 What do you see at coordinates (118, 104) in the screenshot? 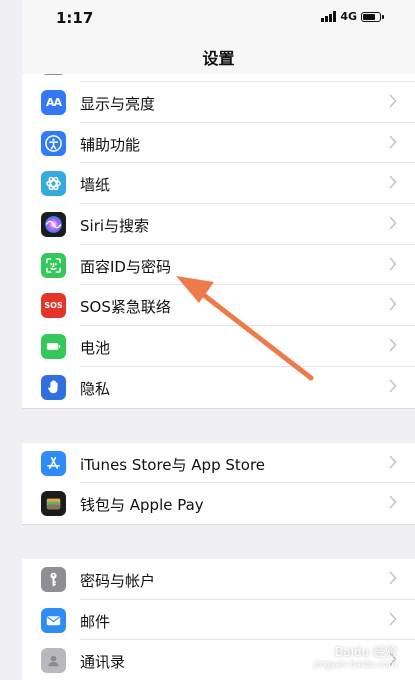
I see `settings-row-label: 显示与亮度` at bounding box center [118, 104].